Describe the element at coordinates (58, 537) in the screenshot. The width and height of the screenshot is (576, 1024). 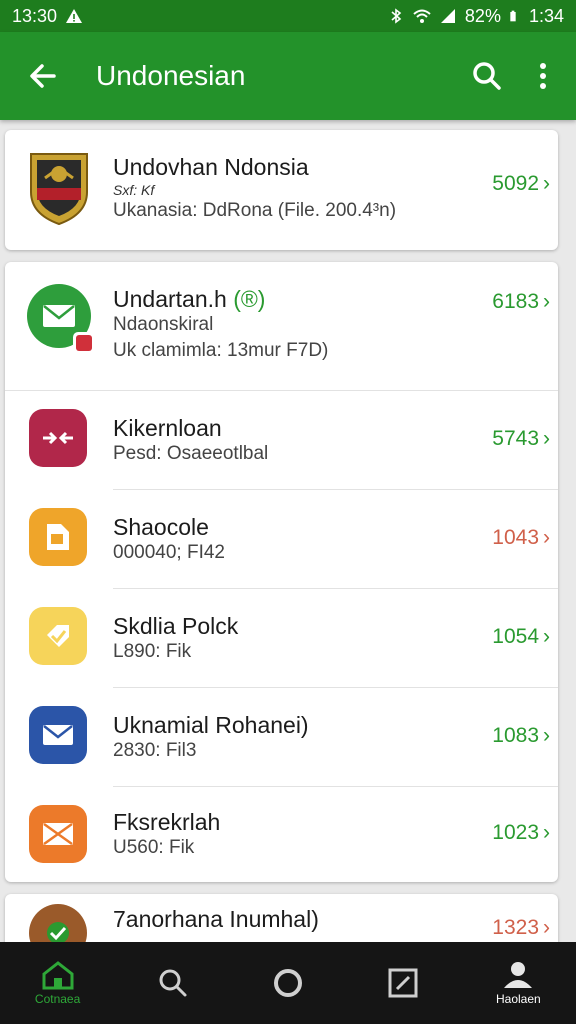
I see `document-icon` at that location.